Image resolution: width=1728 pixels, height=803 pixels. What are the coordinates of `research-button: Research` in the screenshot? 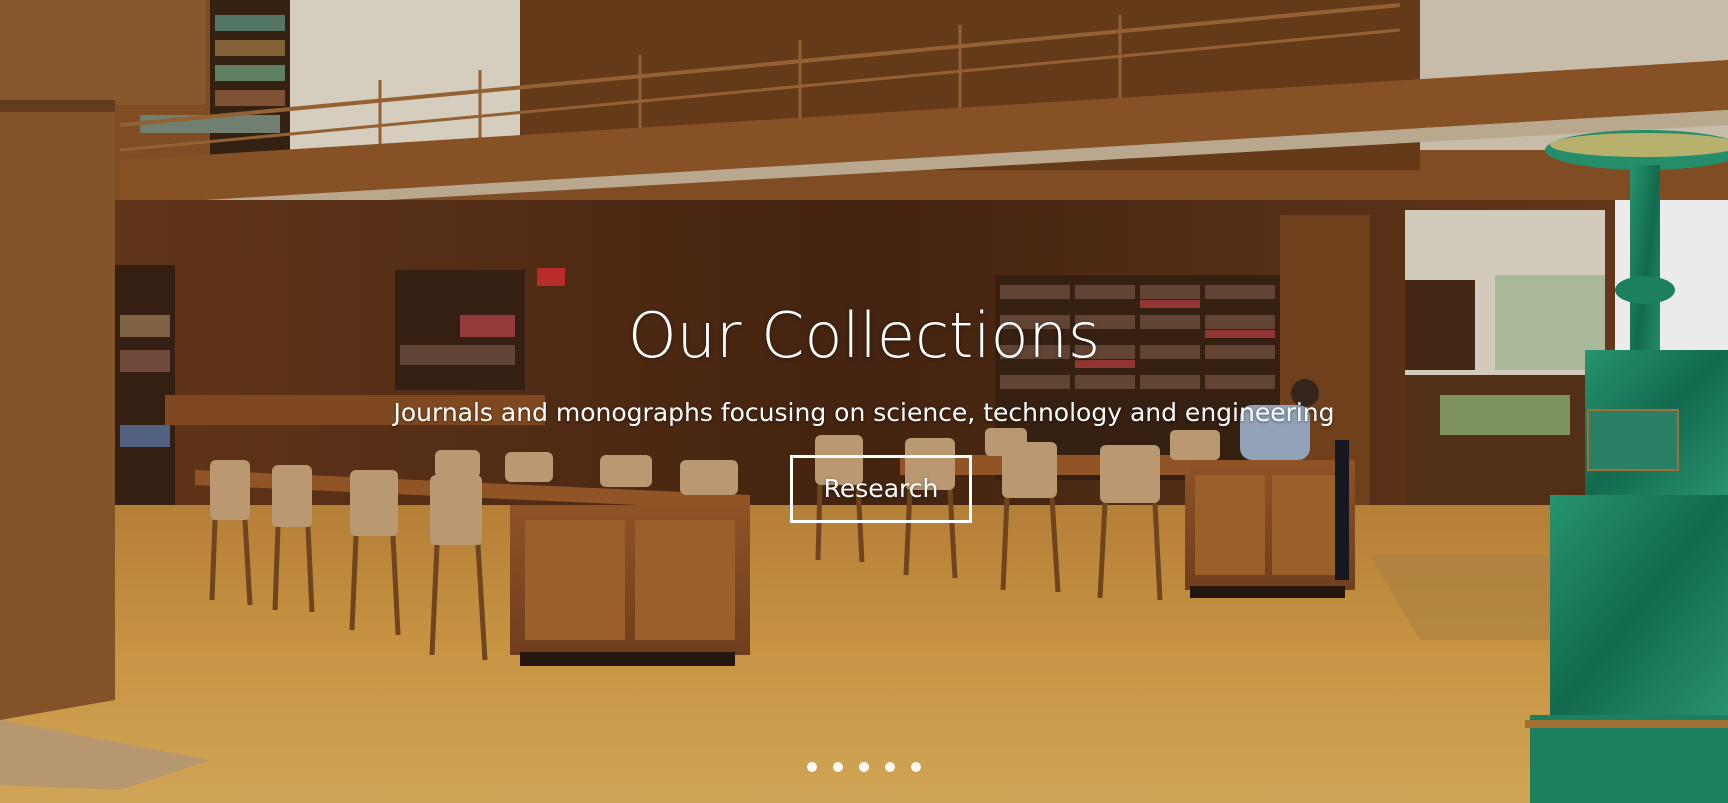 It's located at (881, 489).